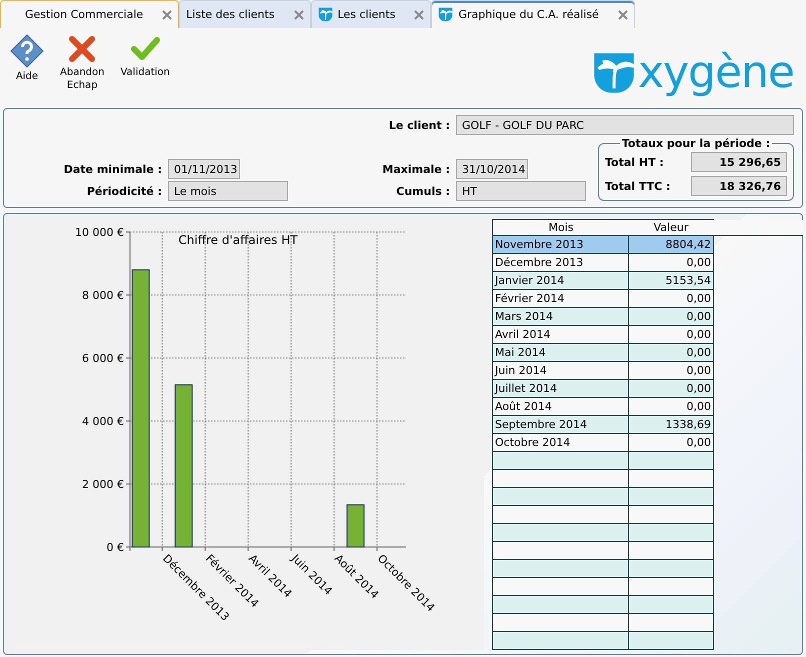 The image size is (806, 657). I want to click on date-field: 31/10/2014, so click(492, 169).